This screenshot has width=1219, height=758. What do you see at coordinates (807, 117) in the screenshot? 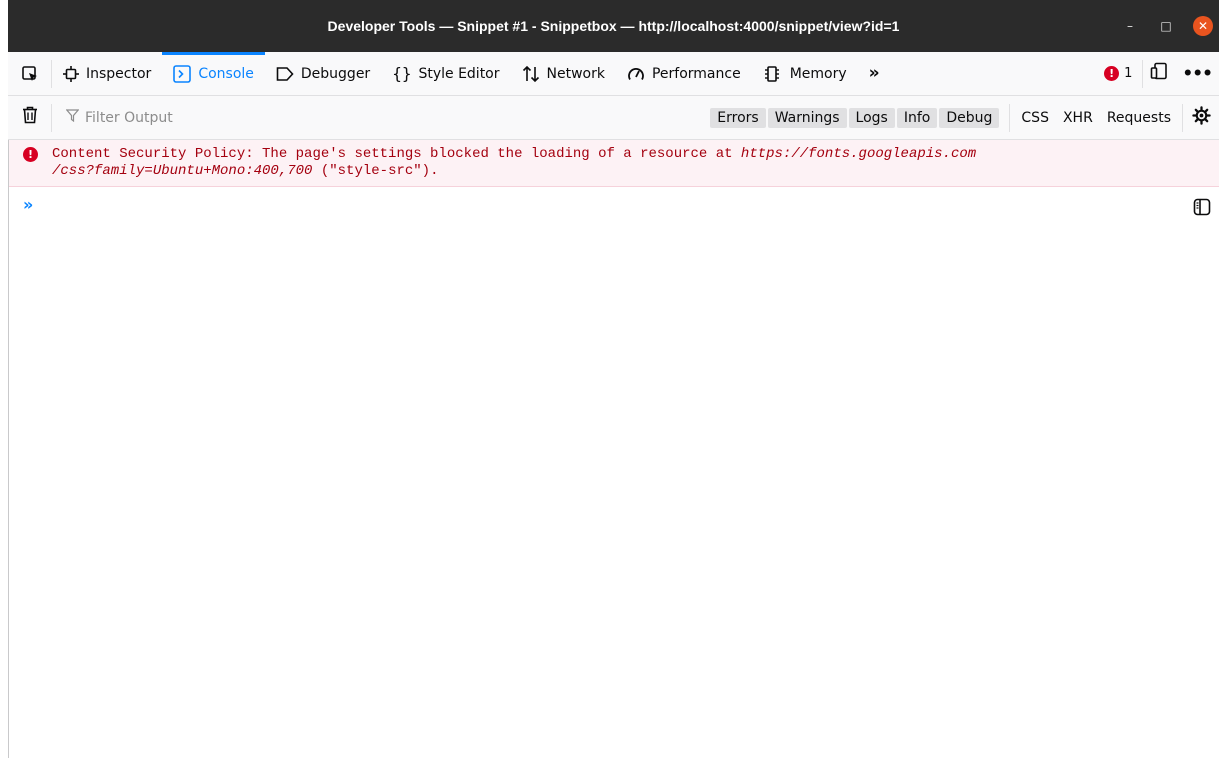
I see `filter-warnings-button: Warnings` at bounding box center [807, 117].